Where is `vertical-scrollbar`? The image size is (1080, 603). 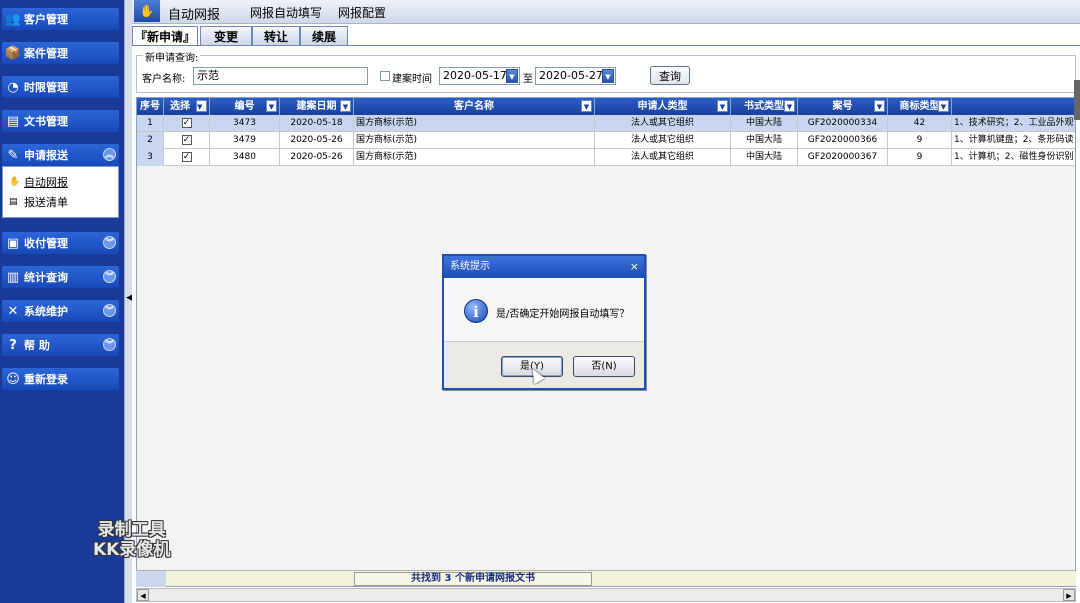 vertical-scrollbar is located at coordinates (1077, 100).